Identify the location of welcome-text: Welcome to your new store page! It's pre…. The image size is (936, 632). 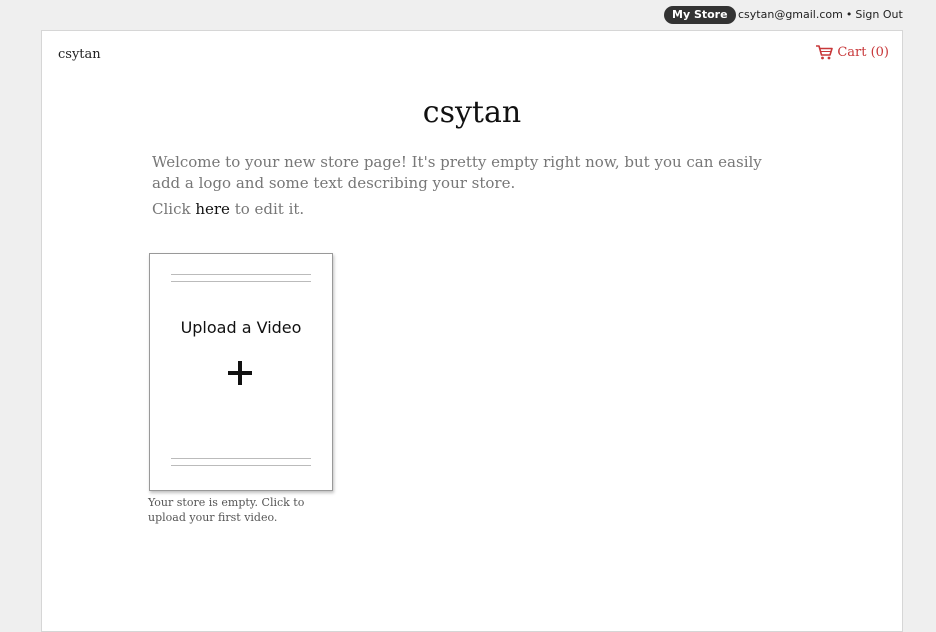
(457, 172).